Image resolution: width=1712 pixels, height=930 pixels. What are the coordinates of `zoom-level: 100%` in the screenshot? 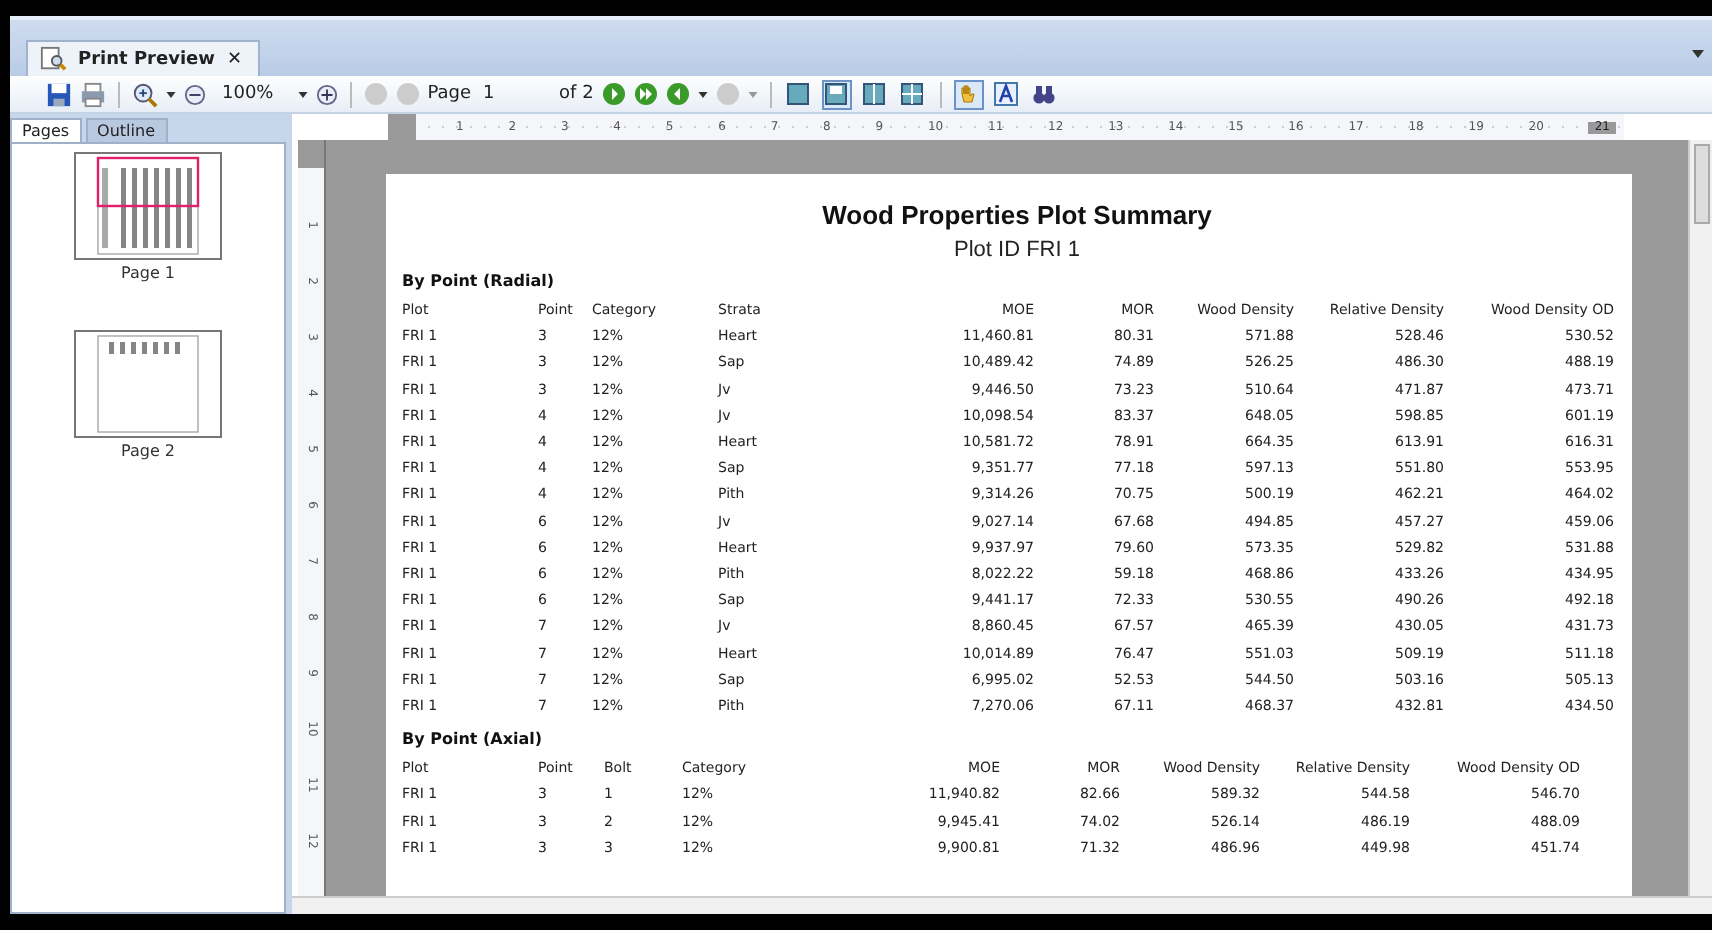 It's located at (252, 94).